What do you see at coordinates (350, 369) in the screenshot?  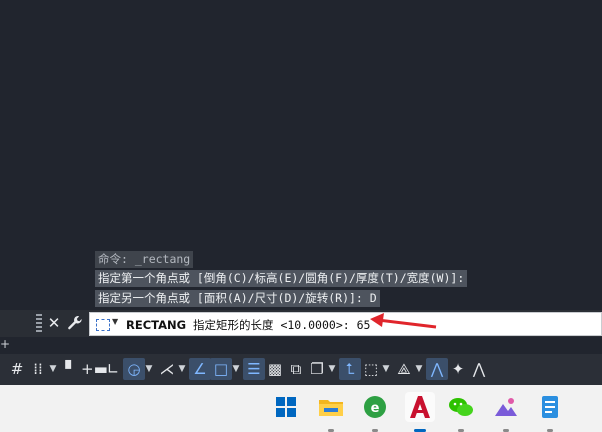 I see `dynamic-ucs-icon: ⮤` at bounding box center [350, 369].